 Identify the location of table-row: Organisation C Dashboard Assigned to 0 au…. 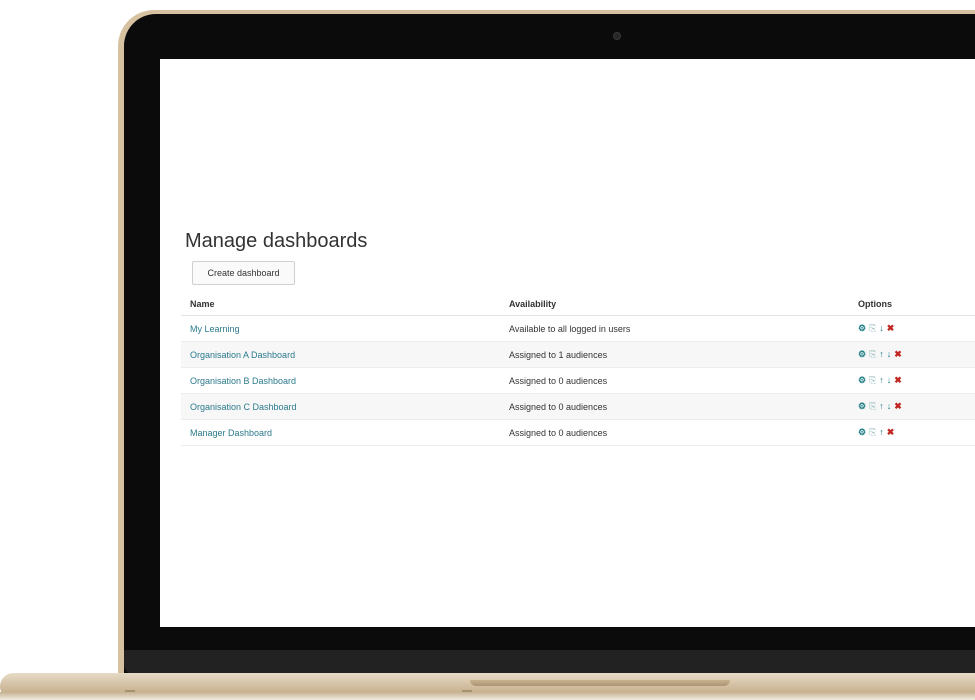
(578, 406).